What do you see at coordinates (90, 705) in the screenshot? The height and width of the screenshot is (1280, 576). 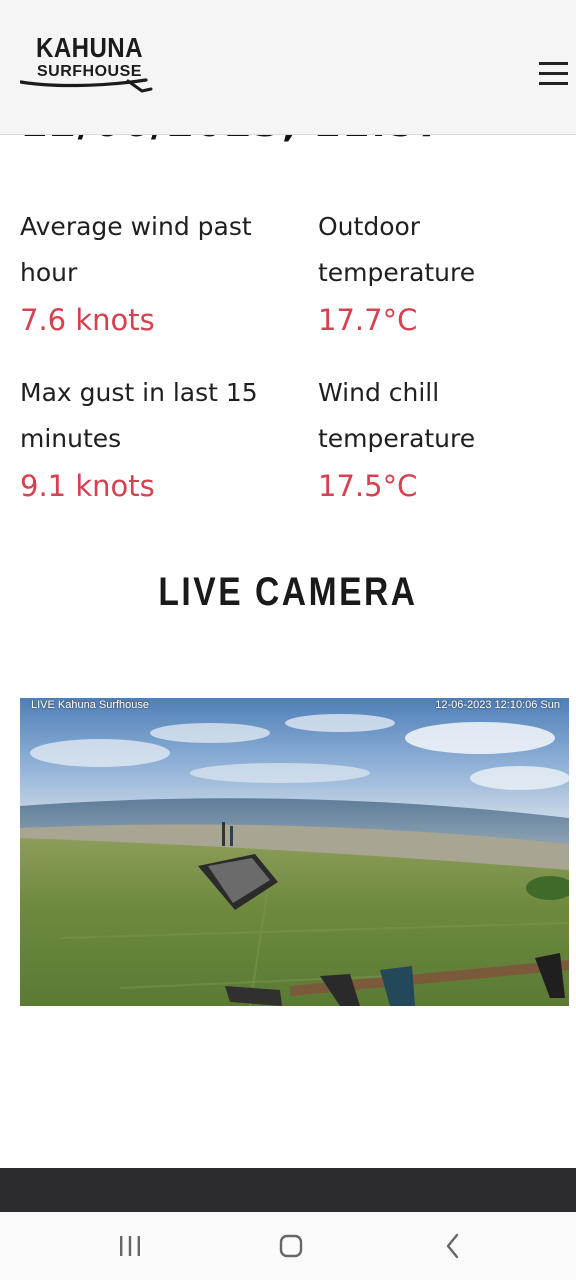 I see `camera-overlay-label: LIVE Kahuna Surfhouse` at bounding box center [90, 705].